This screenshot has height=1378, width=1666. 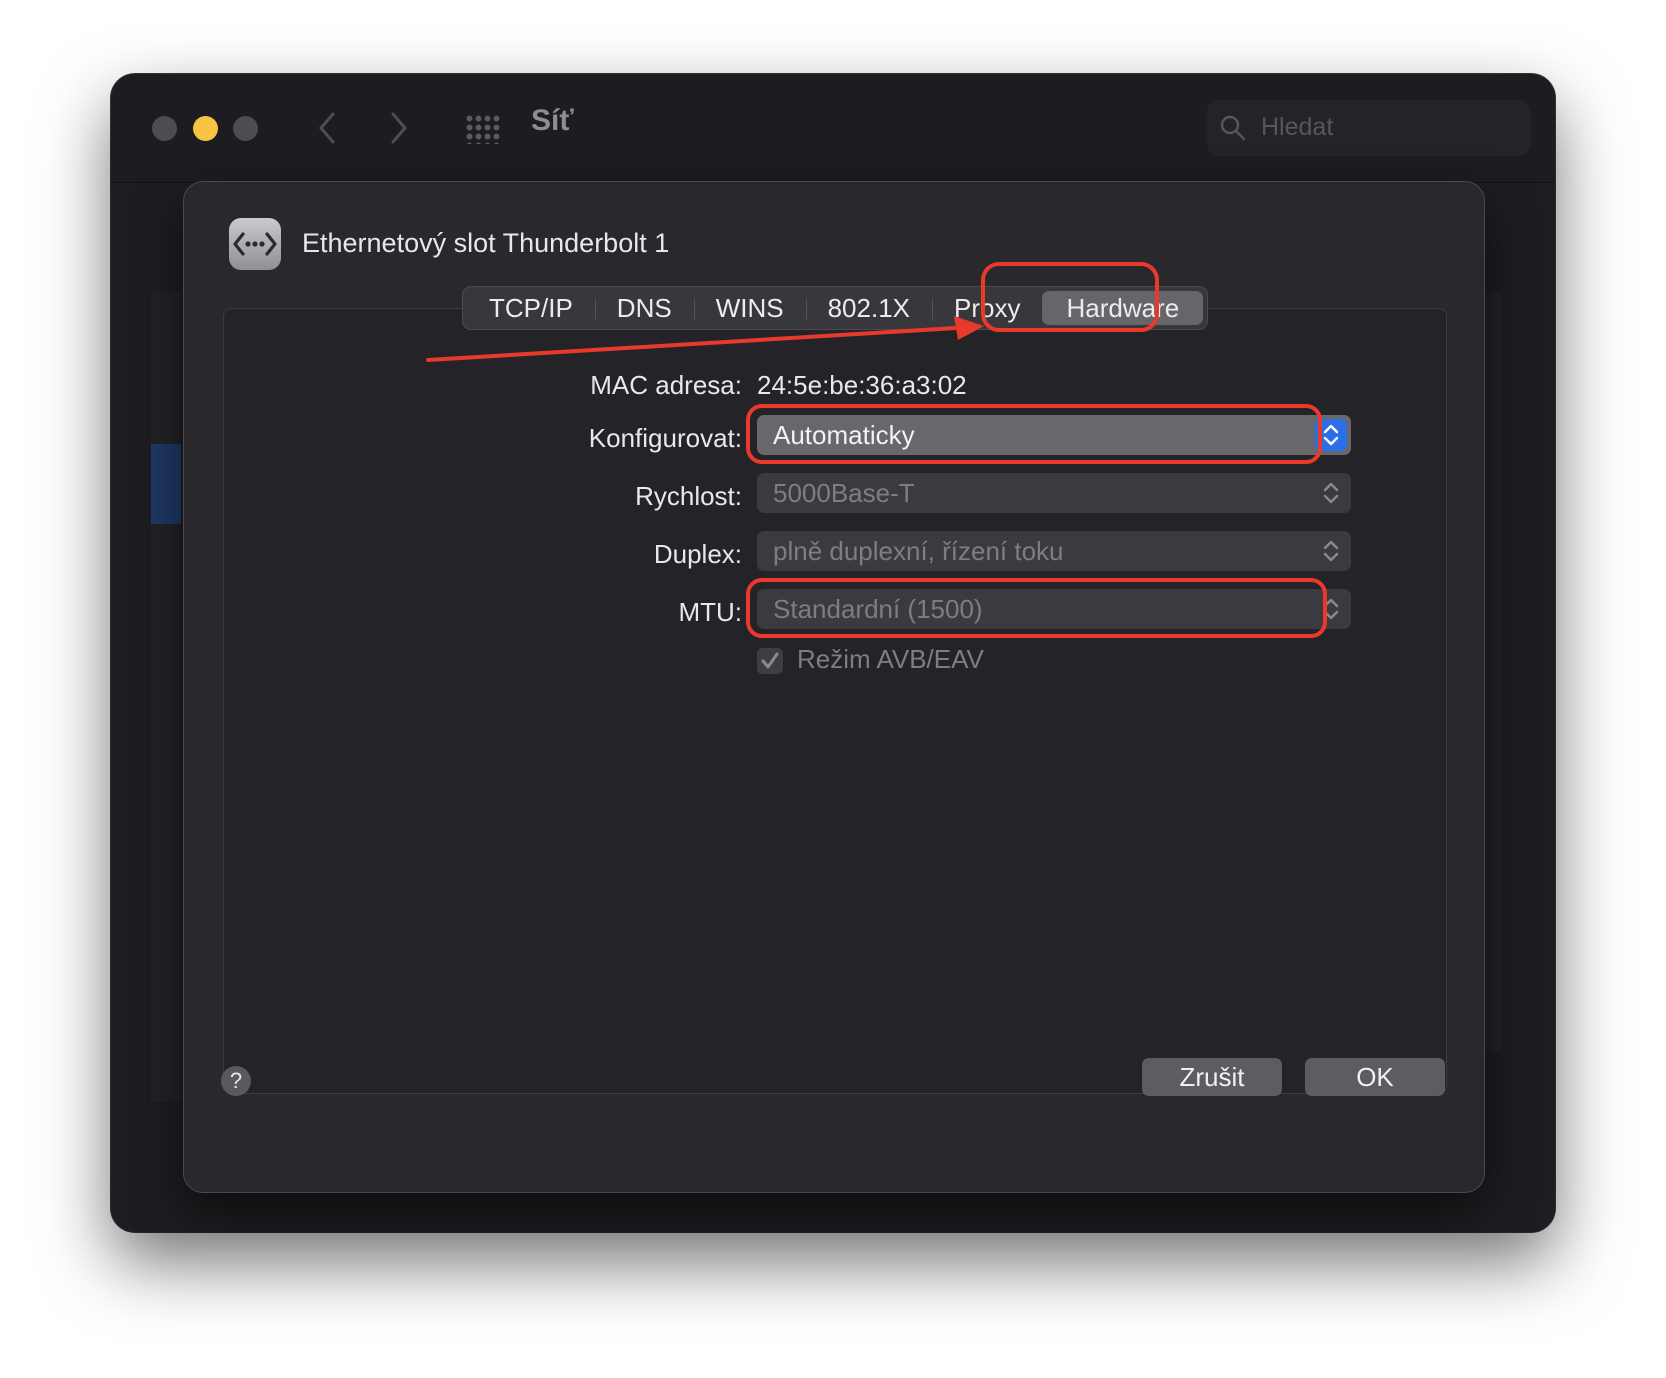 I want to click on show-all-grid-icon, so click(x=483, y=129).